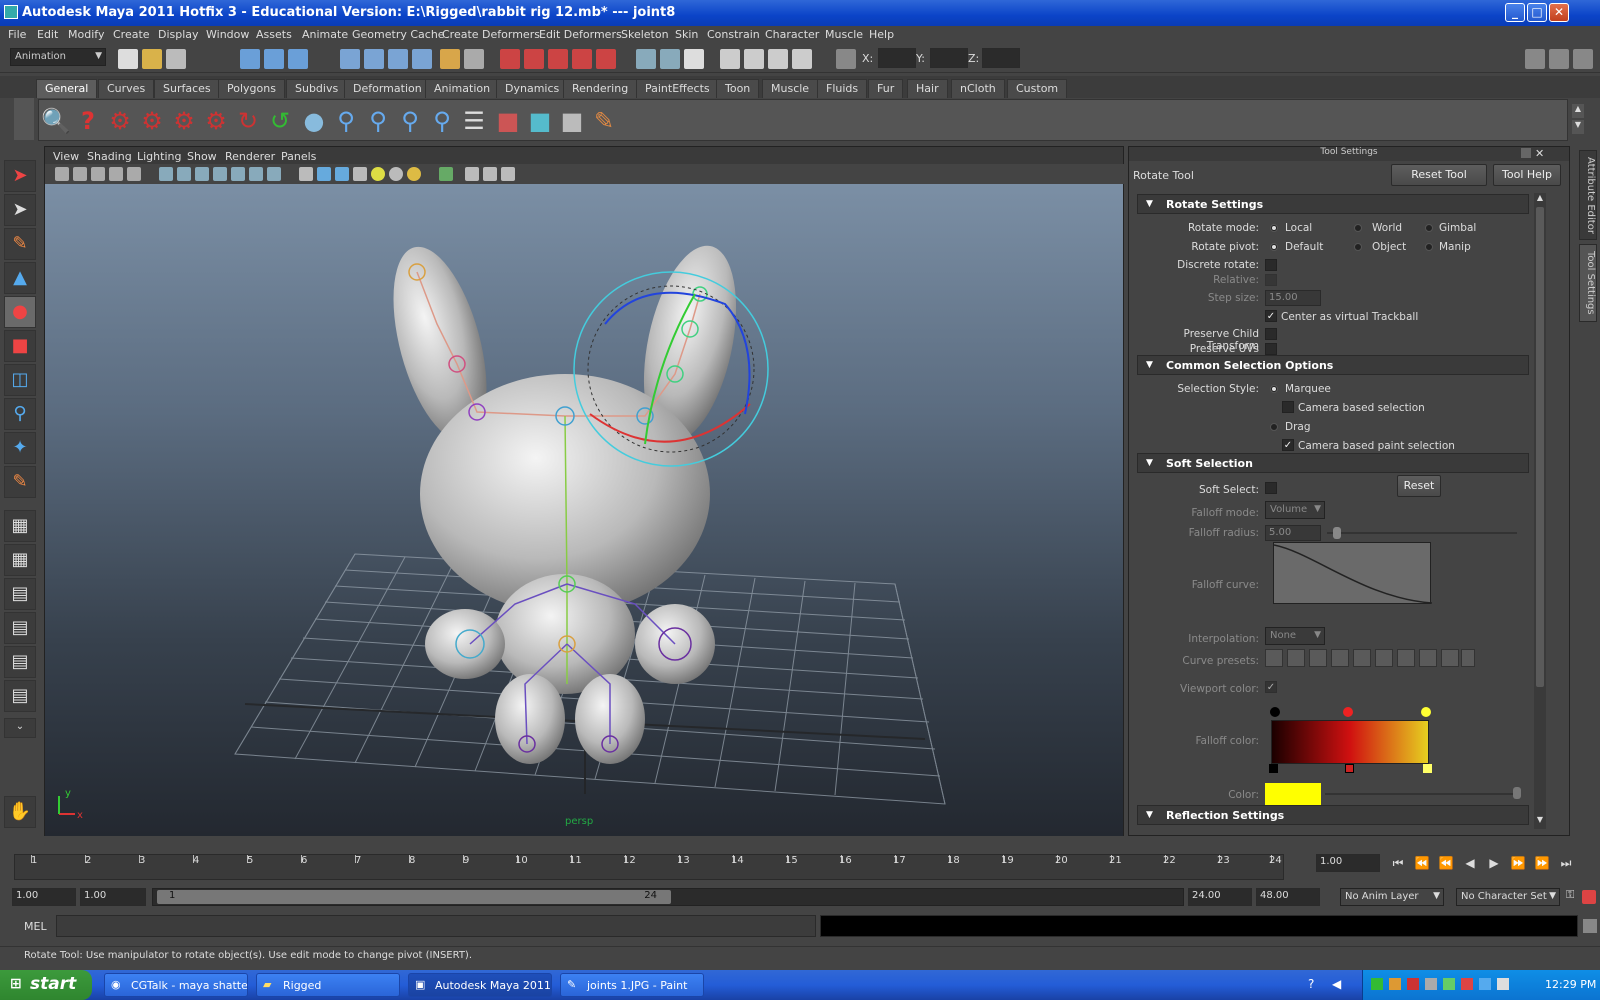 The height and width of the screenshot is (1000, 1600). What do you see at coordinates (1589, 897) in the screenshot?
I see `auto-key-icon` at bounding box center [1589, 897].